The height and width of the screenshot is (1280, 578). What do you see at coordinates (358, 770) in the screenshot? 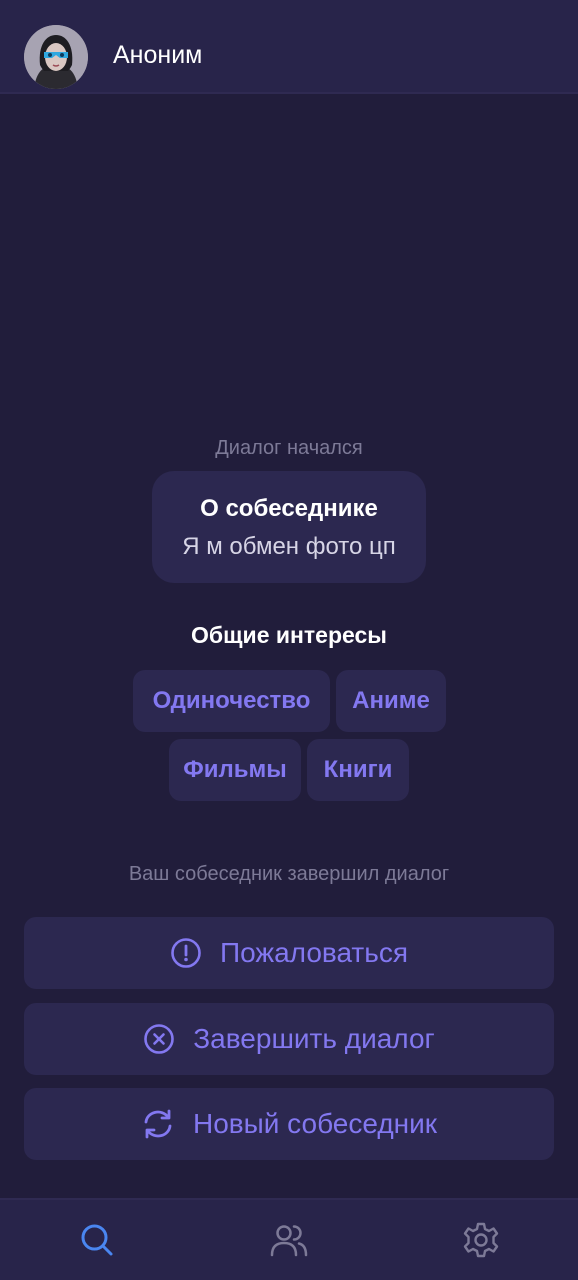
I see `interest-chip: Книги` at bounding box center [358, 770].